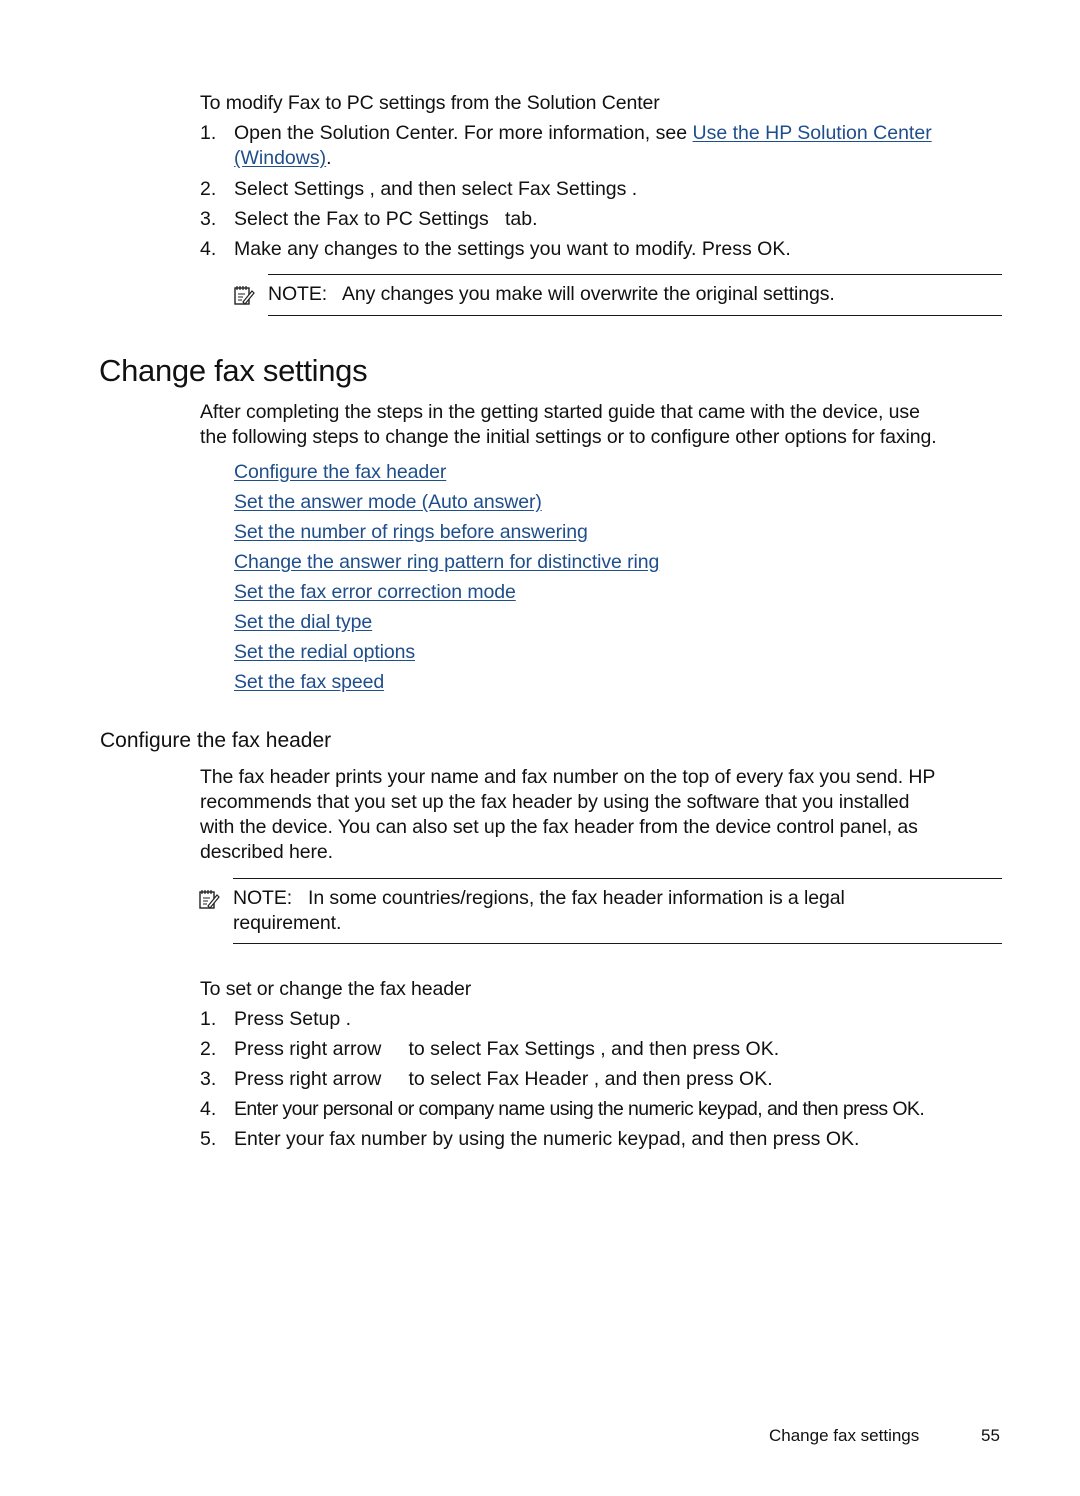 This screenshot has height=1496, width=1080. I want to click on link-redial-options: Set the redial options, so click(324, 652).